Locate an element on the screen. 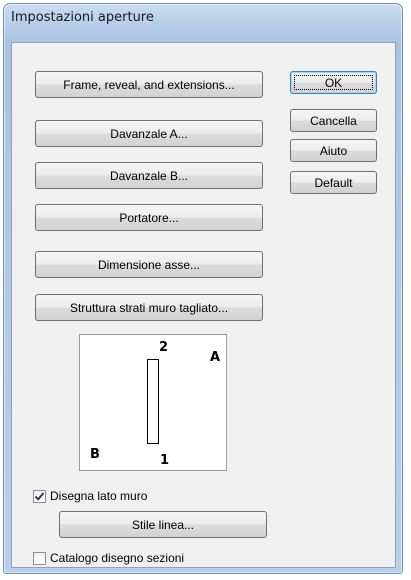 This screenshot has height=580, width=411. side-2-label: 2 is located at coordinates (164, 347).